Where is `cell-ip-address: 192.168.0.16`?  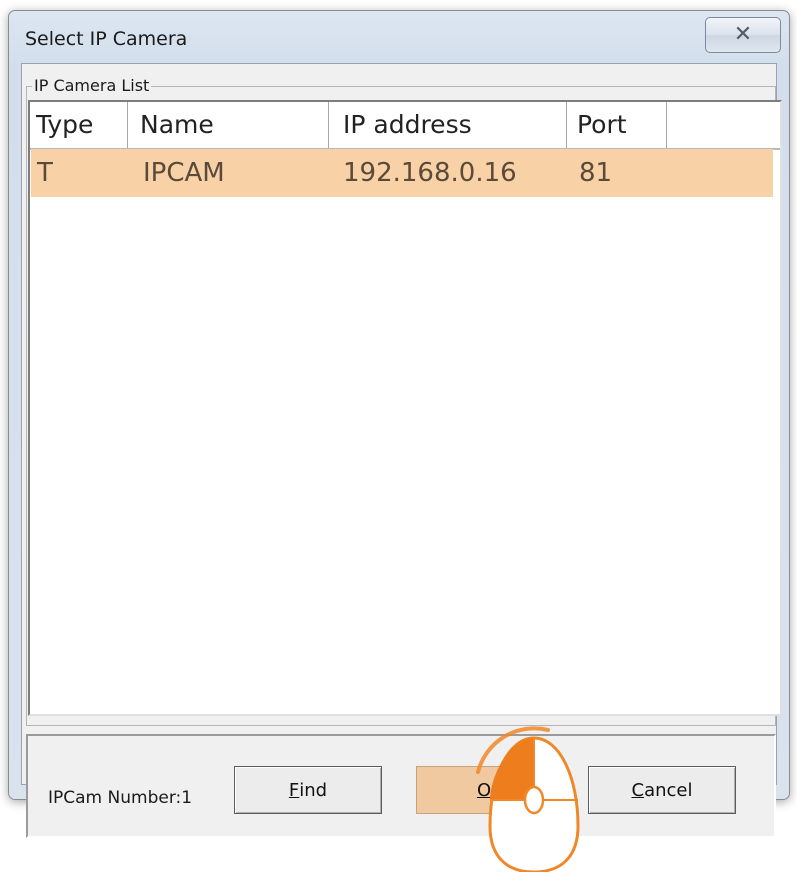 cell-ip-address: 192.168.0.16 is located at coordinates (430, 173).